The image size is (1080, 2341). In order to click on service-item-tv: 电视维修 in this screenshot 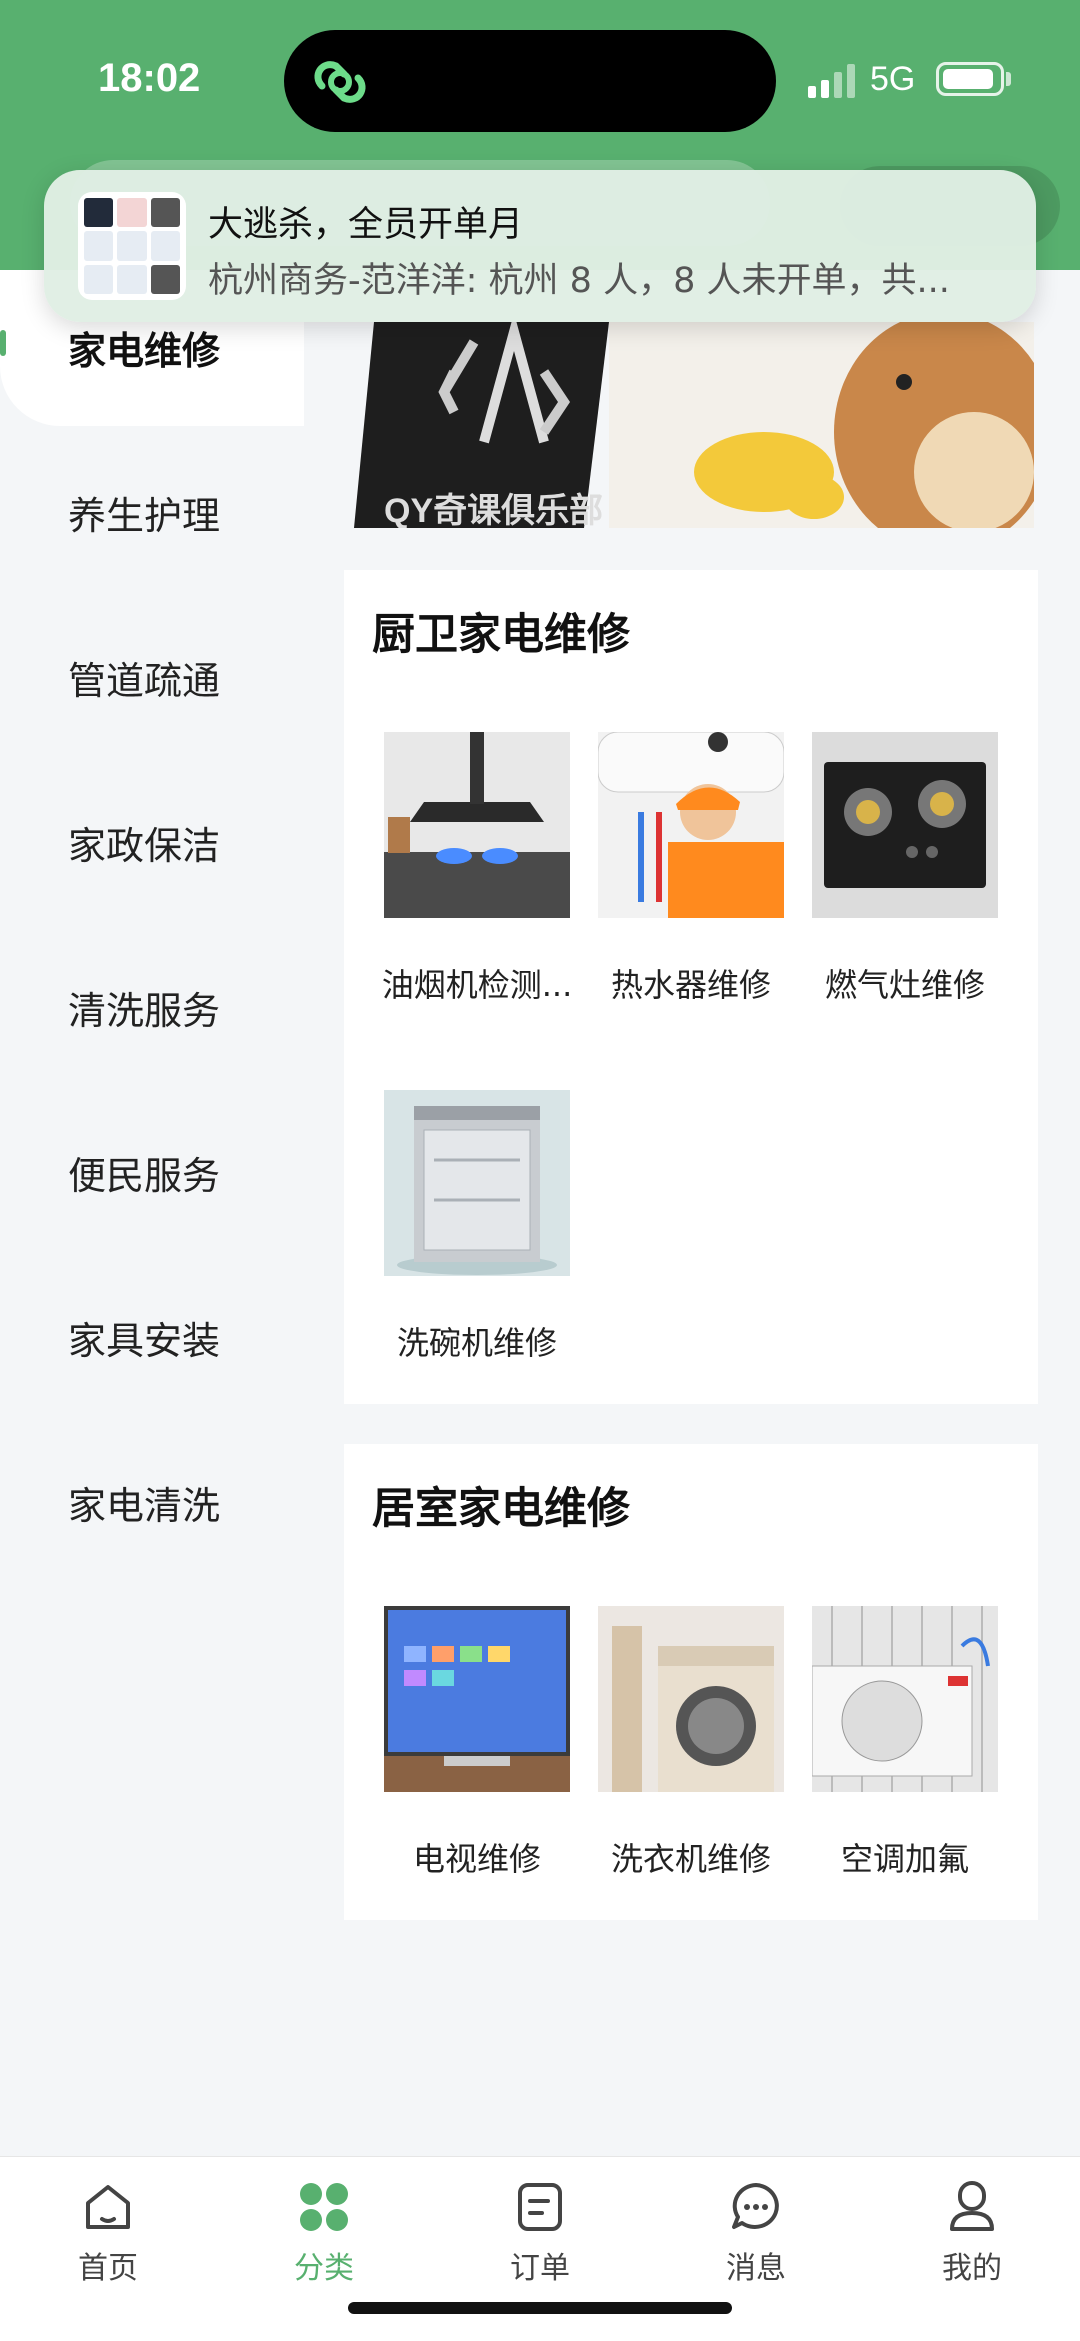, I will do `click(477, 1742)`.